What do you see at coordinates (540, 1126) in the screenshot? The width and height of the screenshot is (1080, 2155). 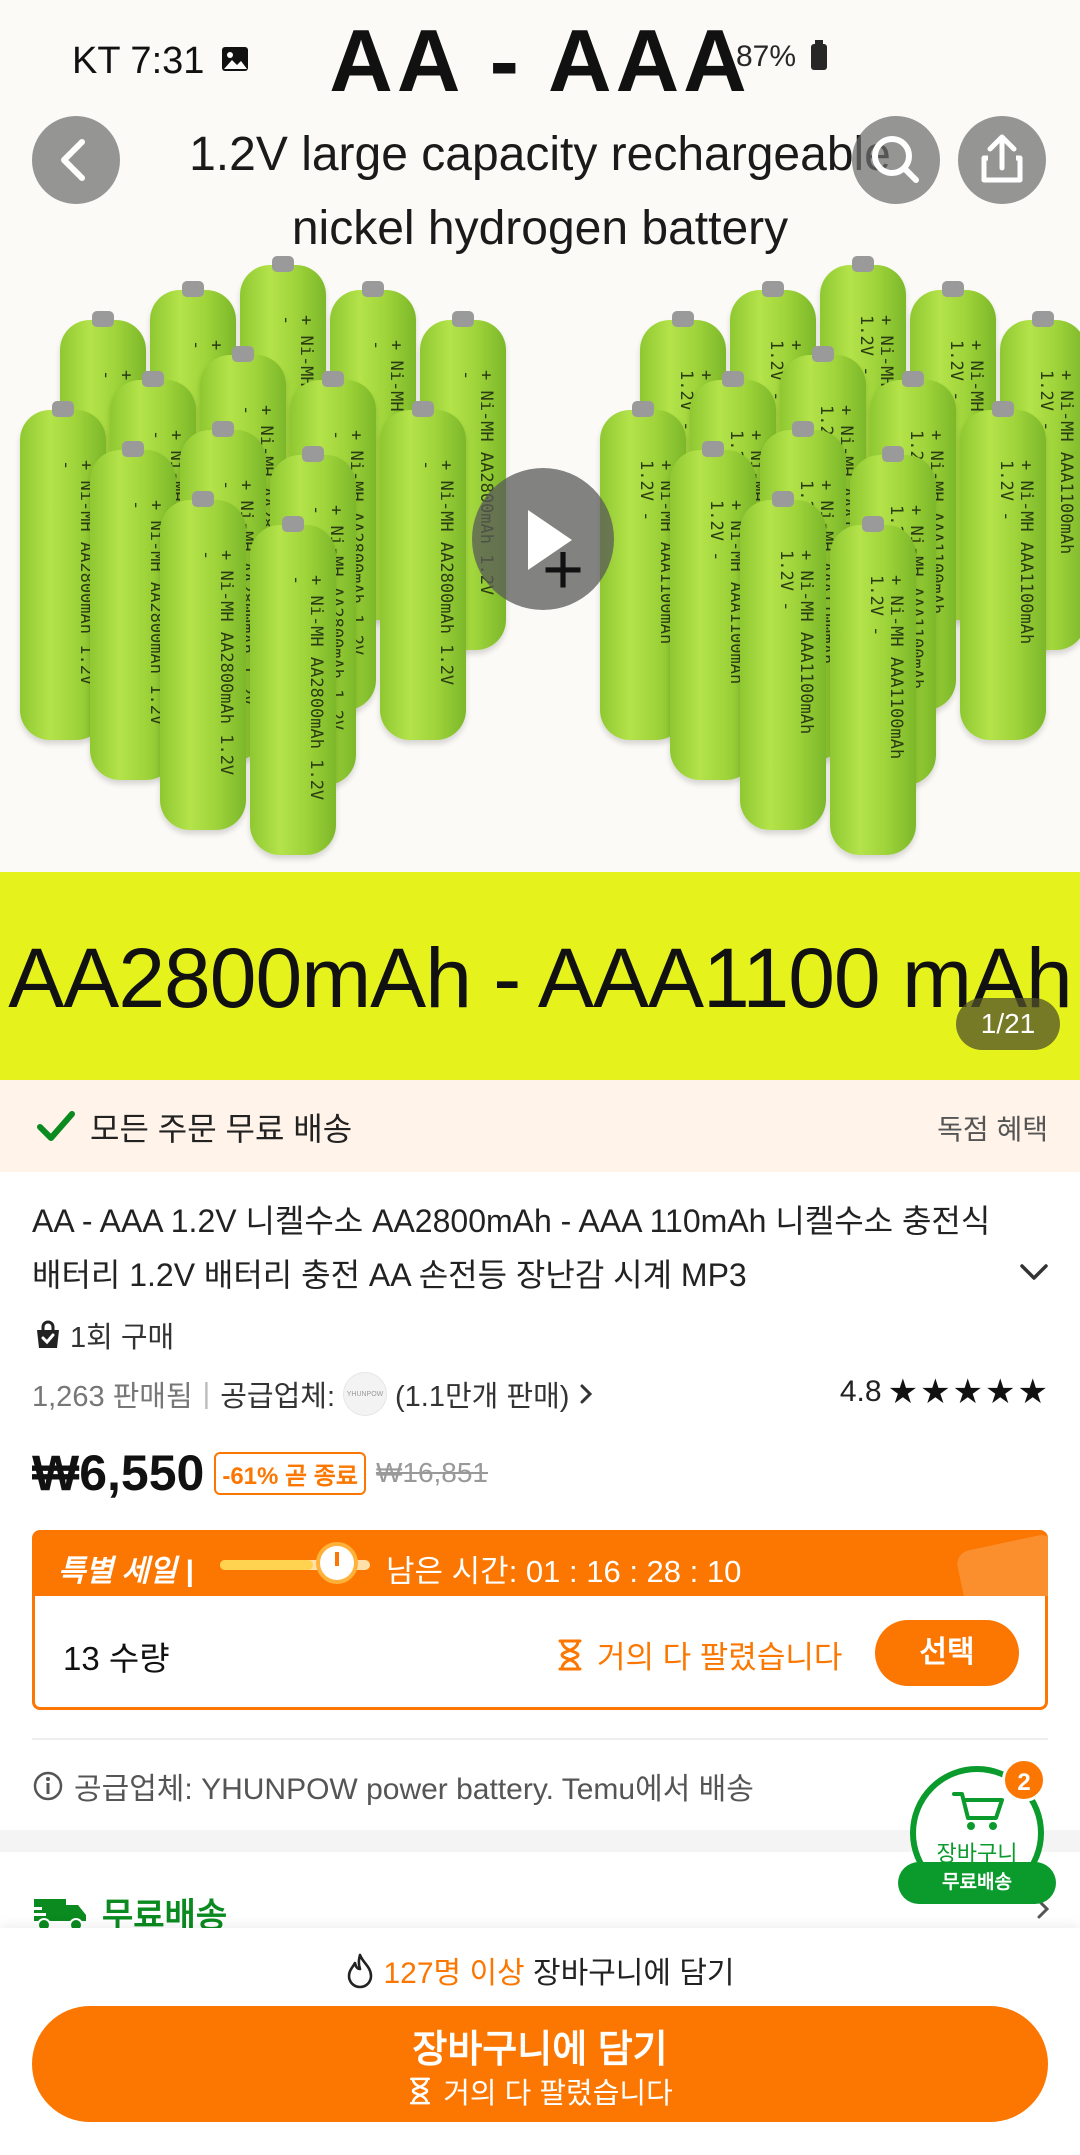 I see `free-shipping-banner: 모든 주문 무료 배송 독점 혜택` at bounding box center [540, 1126].